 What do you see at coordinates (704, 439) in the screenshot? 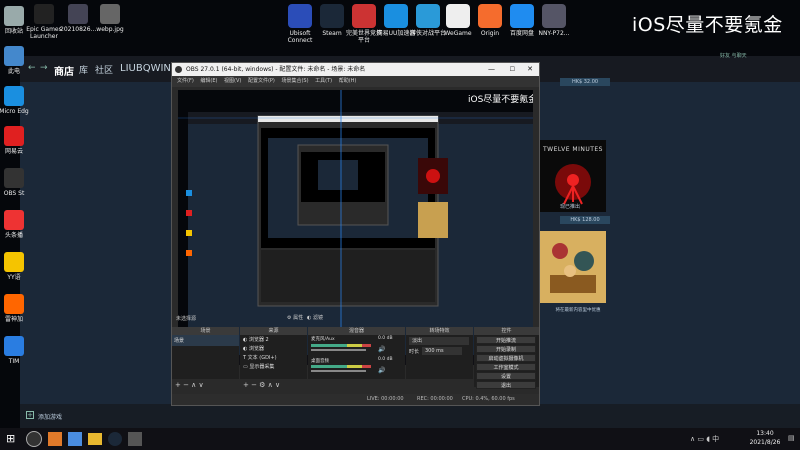
I see `tray-icons: ∧ ▭ ◖ 中` at bounding box center [704, 439].